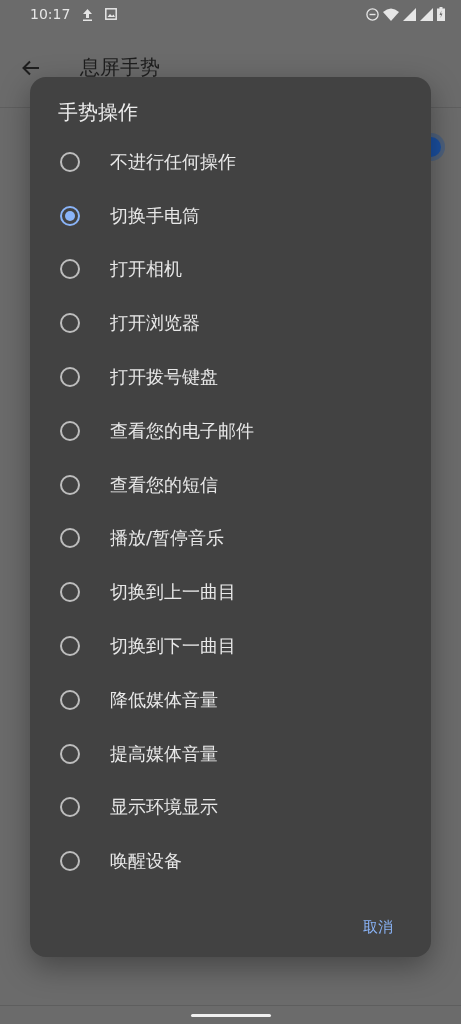  What do you see at coordinates (230, 215) in the screenshot?
I see `radio-option: 切换手电筒` at bounding box center [230, 215].